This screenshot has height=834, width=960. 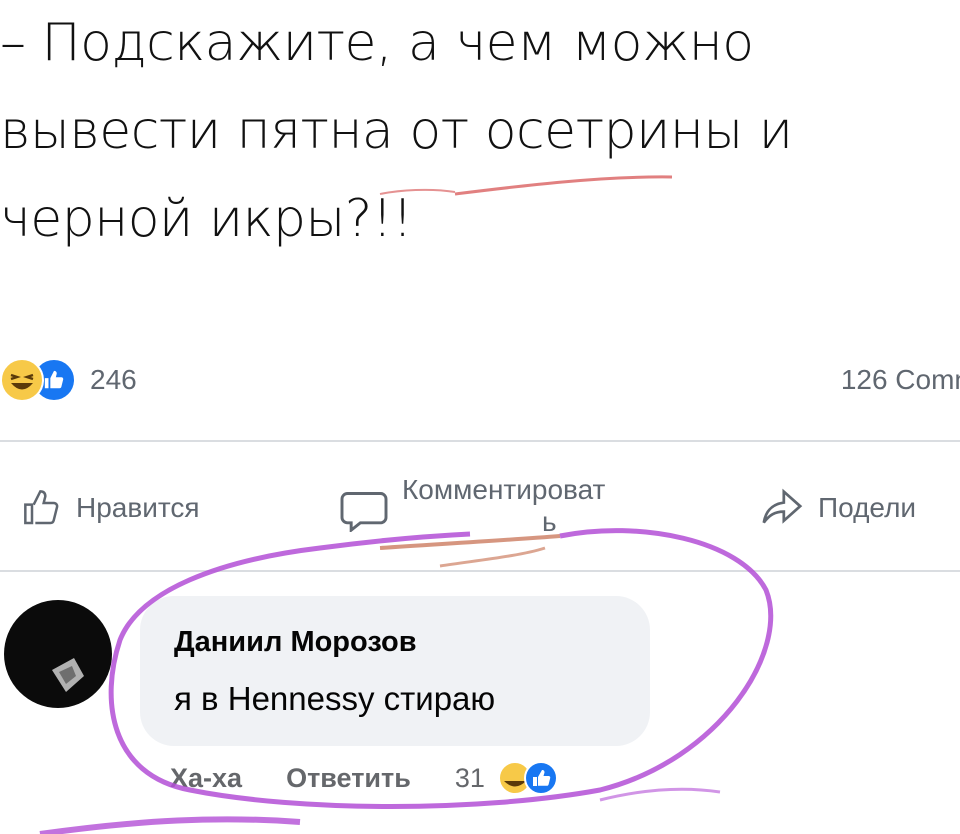 What do you see at coordinates (549, 521) in the screenshot?
I see `comment-label-wrap: ь` at bounding box center [549, 521].